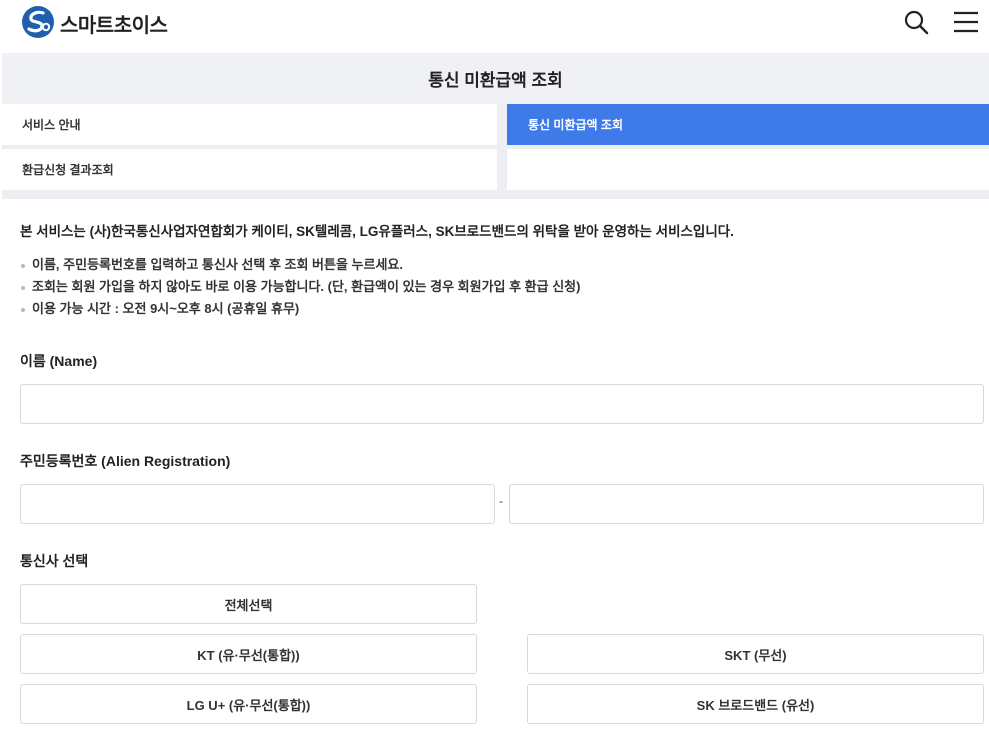  I want to click on carrier-lgu-button: LG U+ (유·무선(통합)), so click(248, 704).